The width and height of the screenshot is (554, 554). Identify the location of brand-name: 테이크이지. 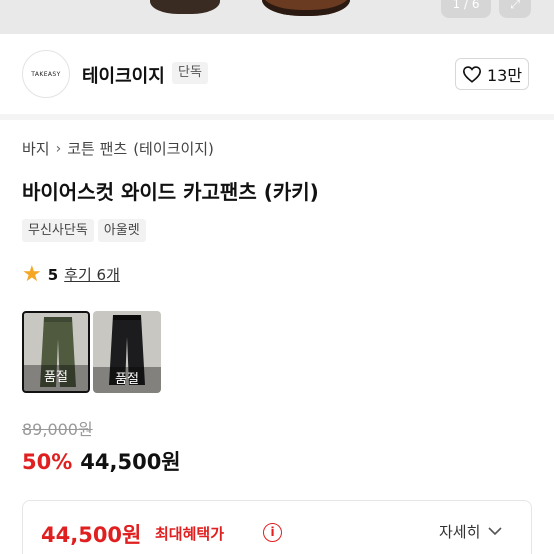
(123, 75).